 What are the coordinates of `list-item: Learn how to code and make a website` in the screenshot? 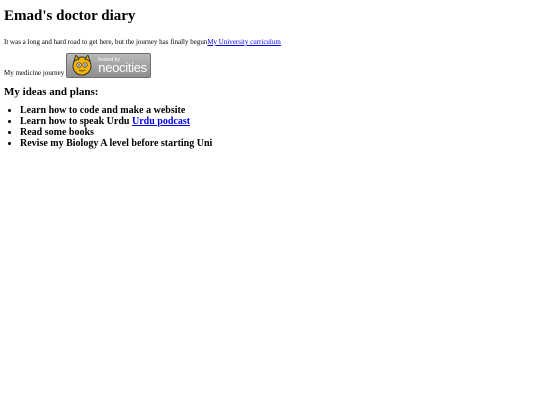 It's located at (278, 110).